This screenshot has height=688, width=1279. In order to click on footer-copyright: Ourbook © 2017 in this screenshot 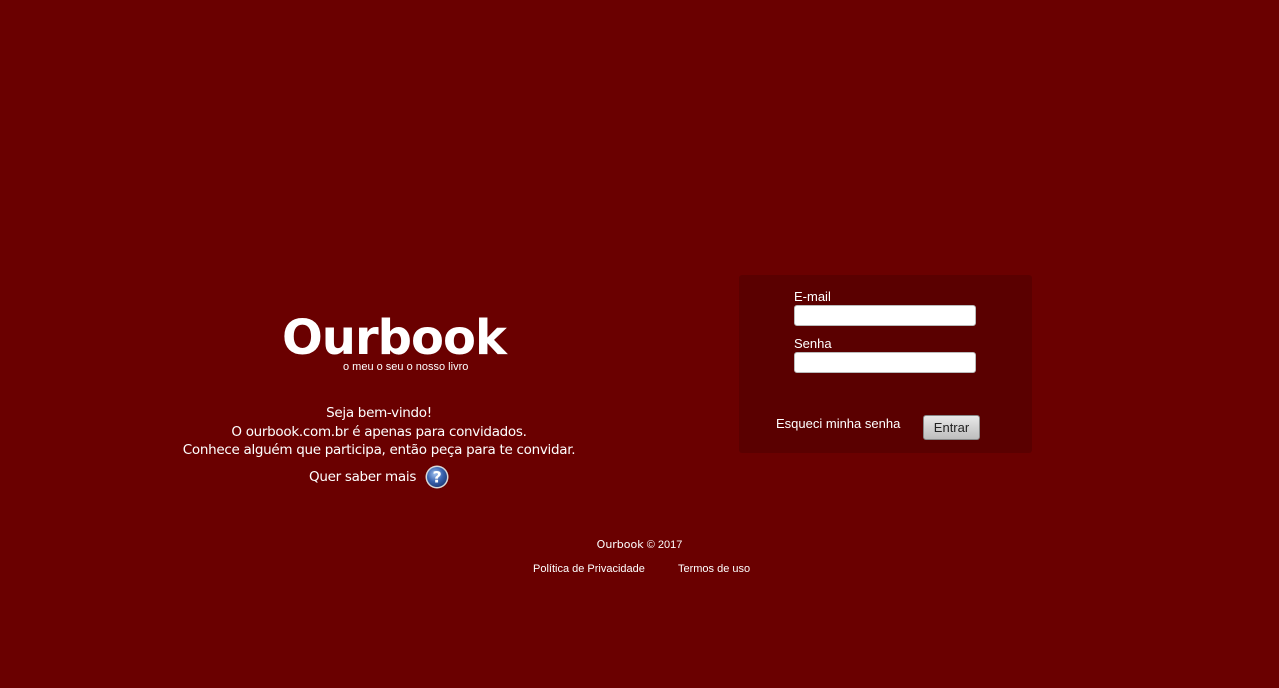, I will do `click(639, 544)`.